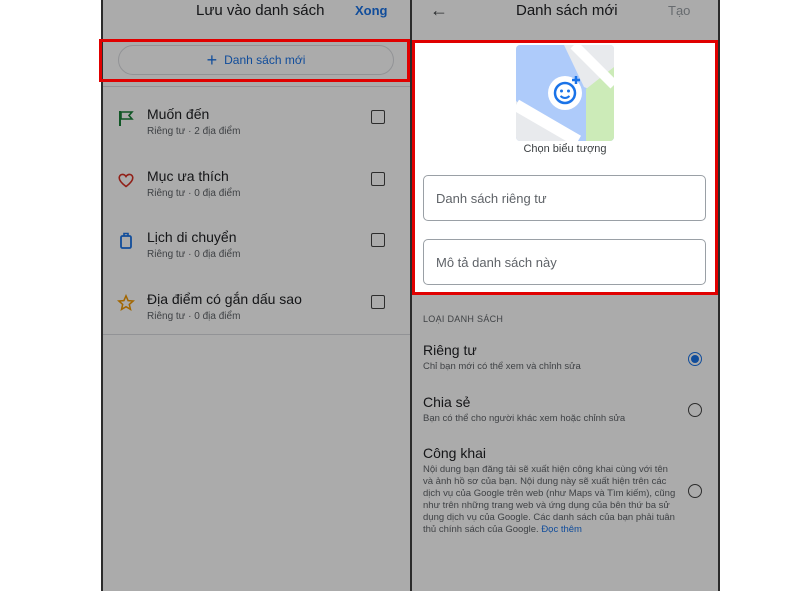  Describe the element at coordinates (260, 10) in the screenshot. I see `page-title: Lưu vào danh sách` at that location.